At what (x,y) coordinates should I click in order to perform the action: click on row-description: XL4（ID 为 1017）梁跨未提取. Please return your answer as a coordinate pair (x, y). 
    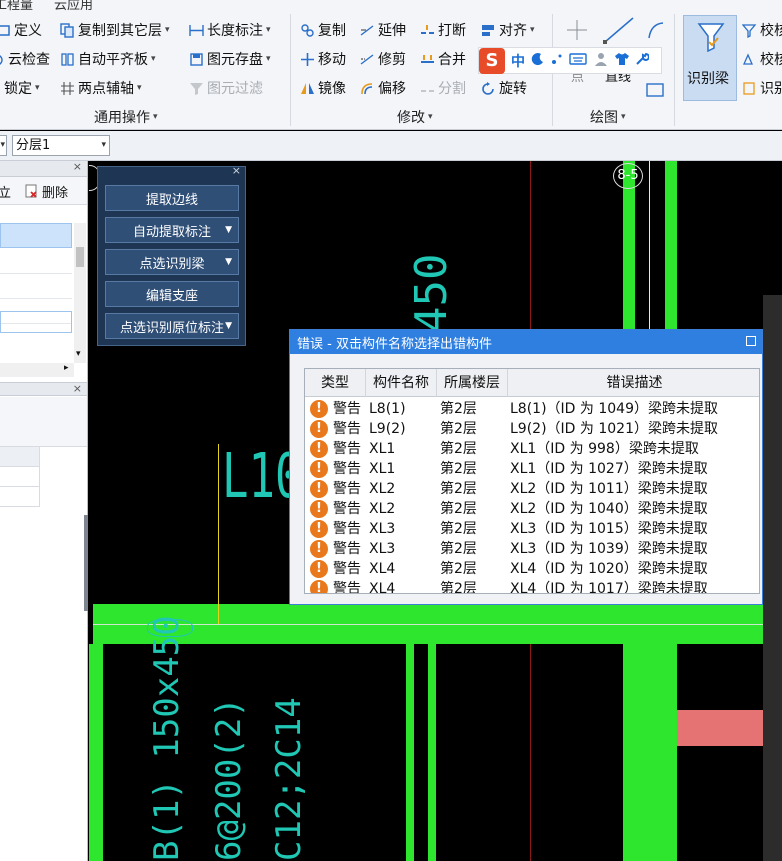
    Looking at the image, I should click on (609, 587).